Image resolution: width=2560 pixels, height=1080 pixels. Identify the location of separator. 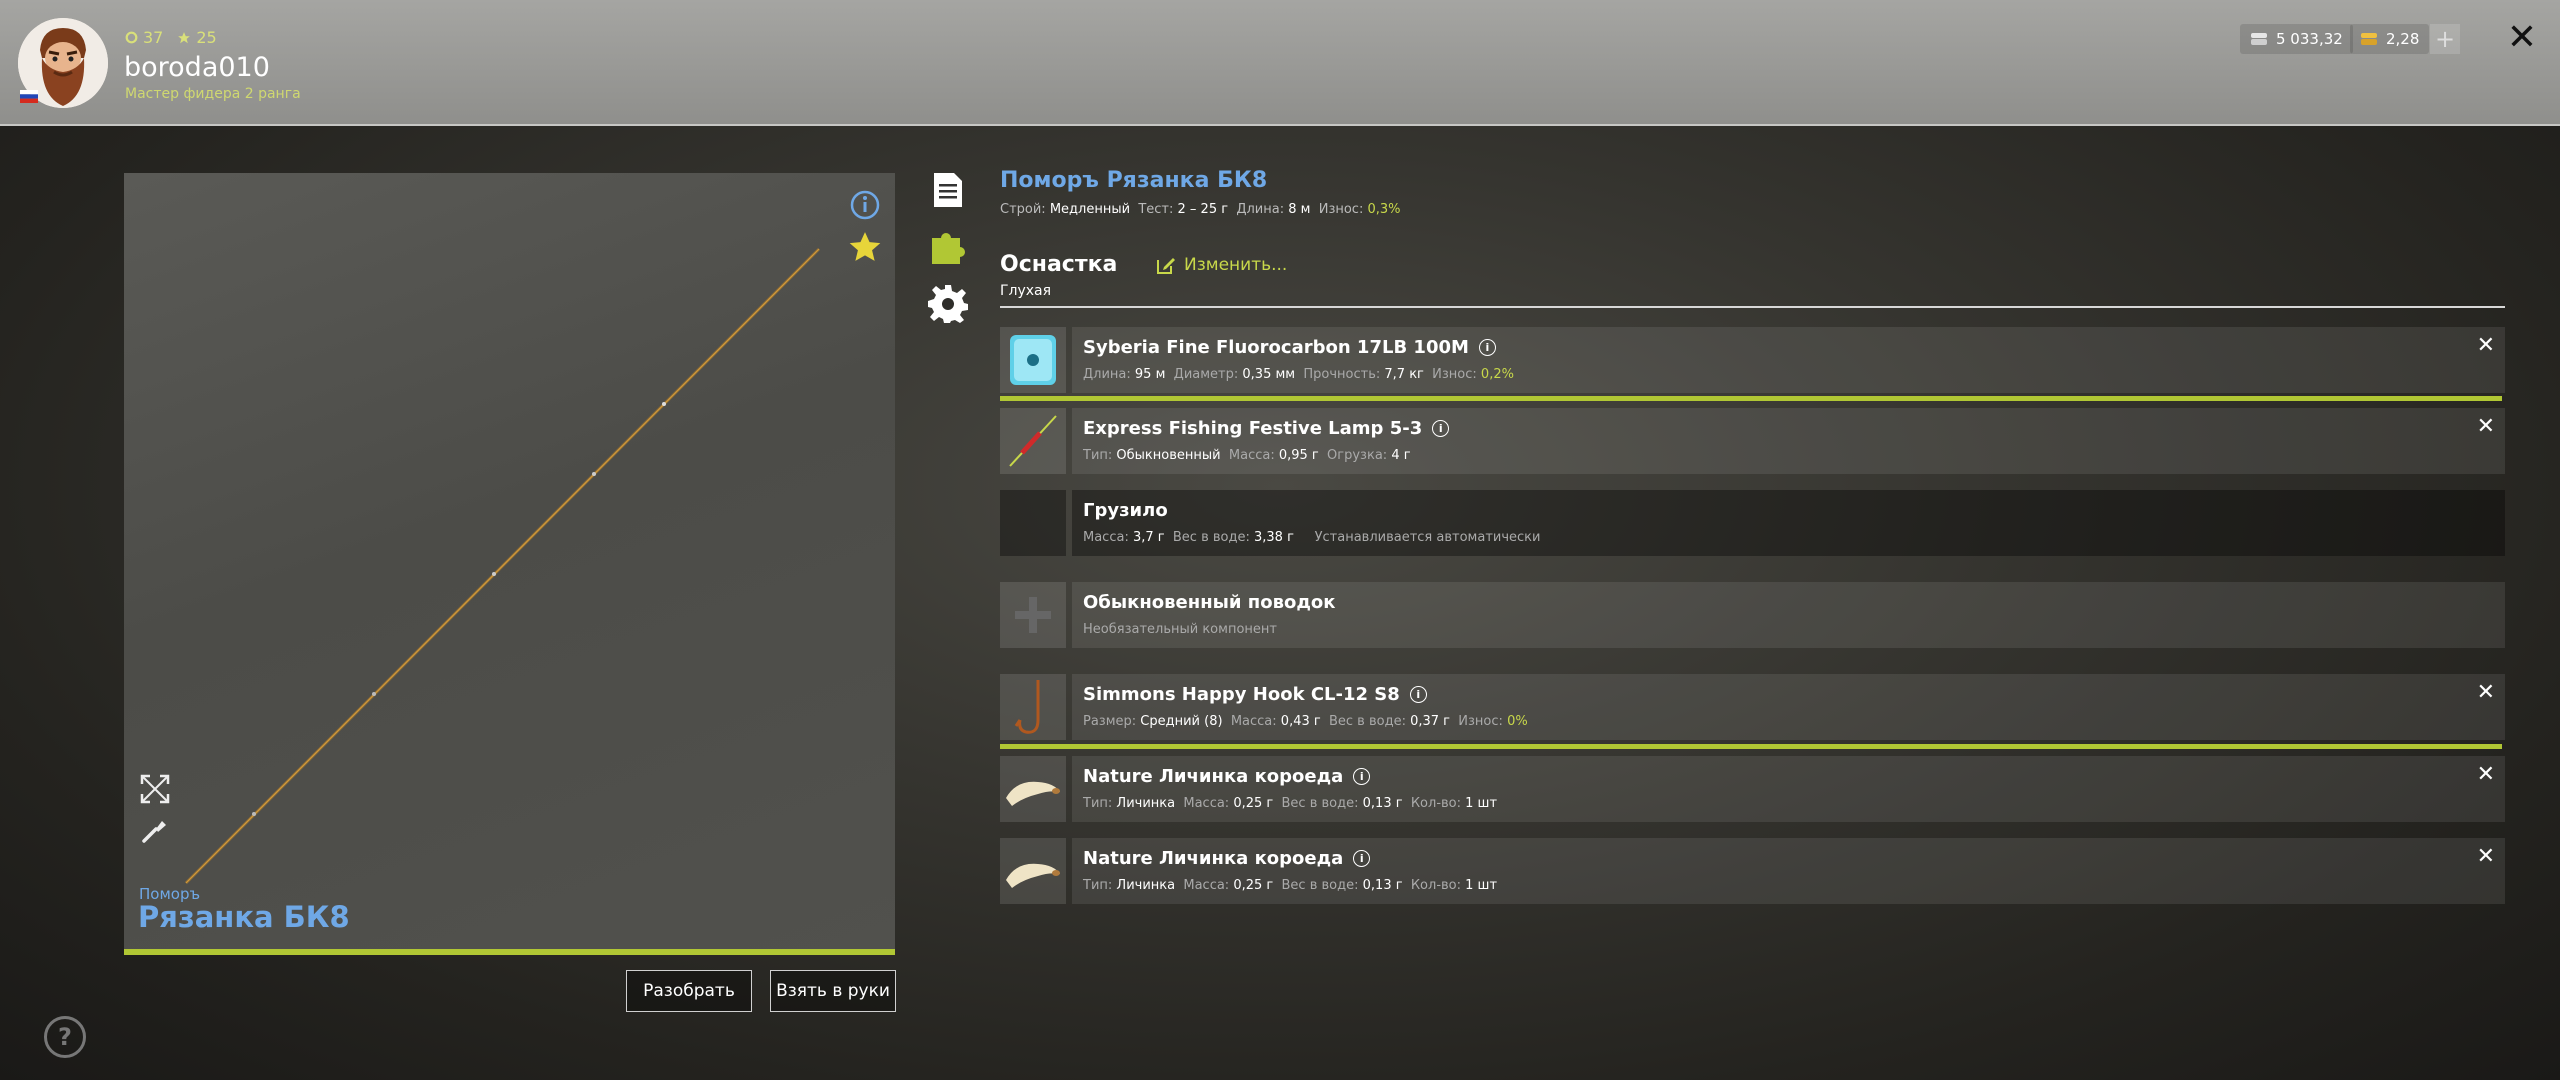
(1752, 307).